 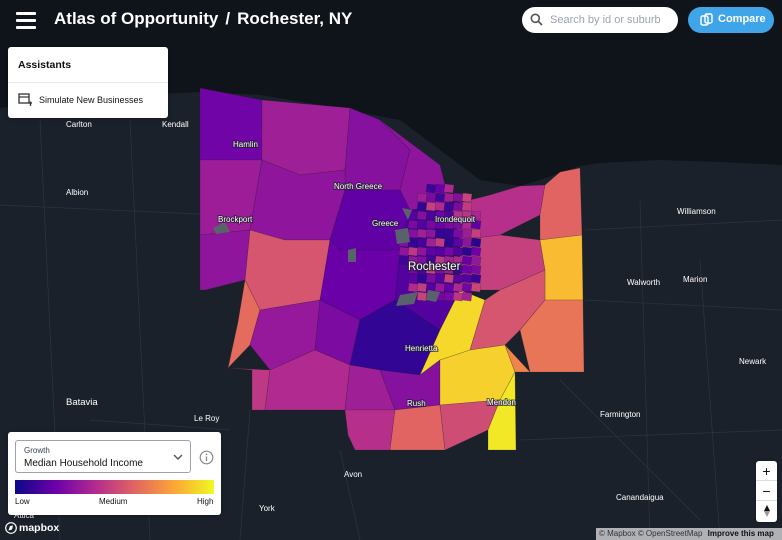 What do you see at coordinates (643, 282) in the screenshot?
I see `place-label-walworth: Walworth` at bounding box center [643, 282].